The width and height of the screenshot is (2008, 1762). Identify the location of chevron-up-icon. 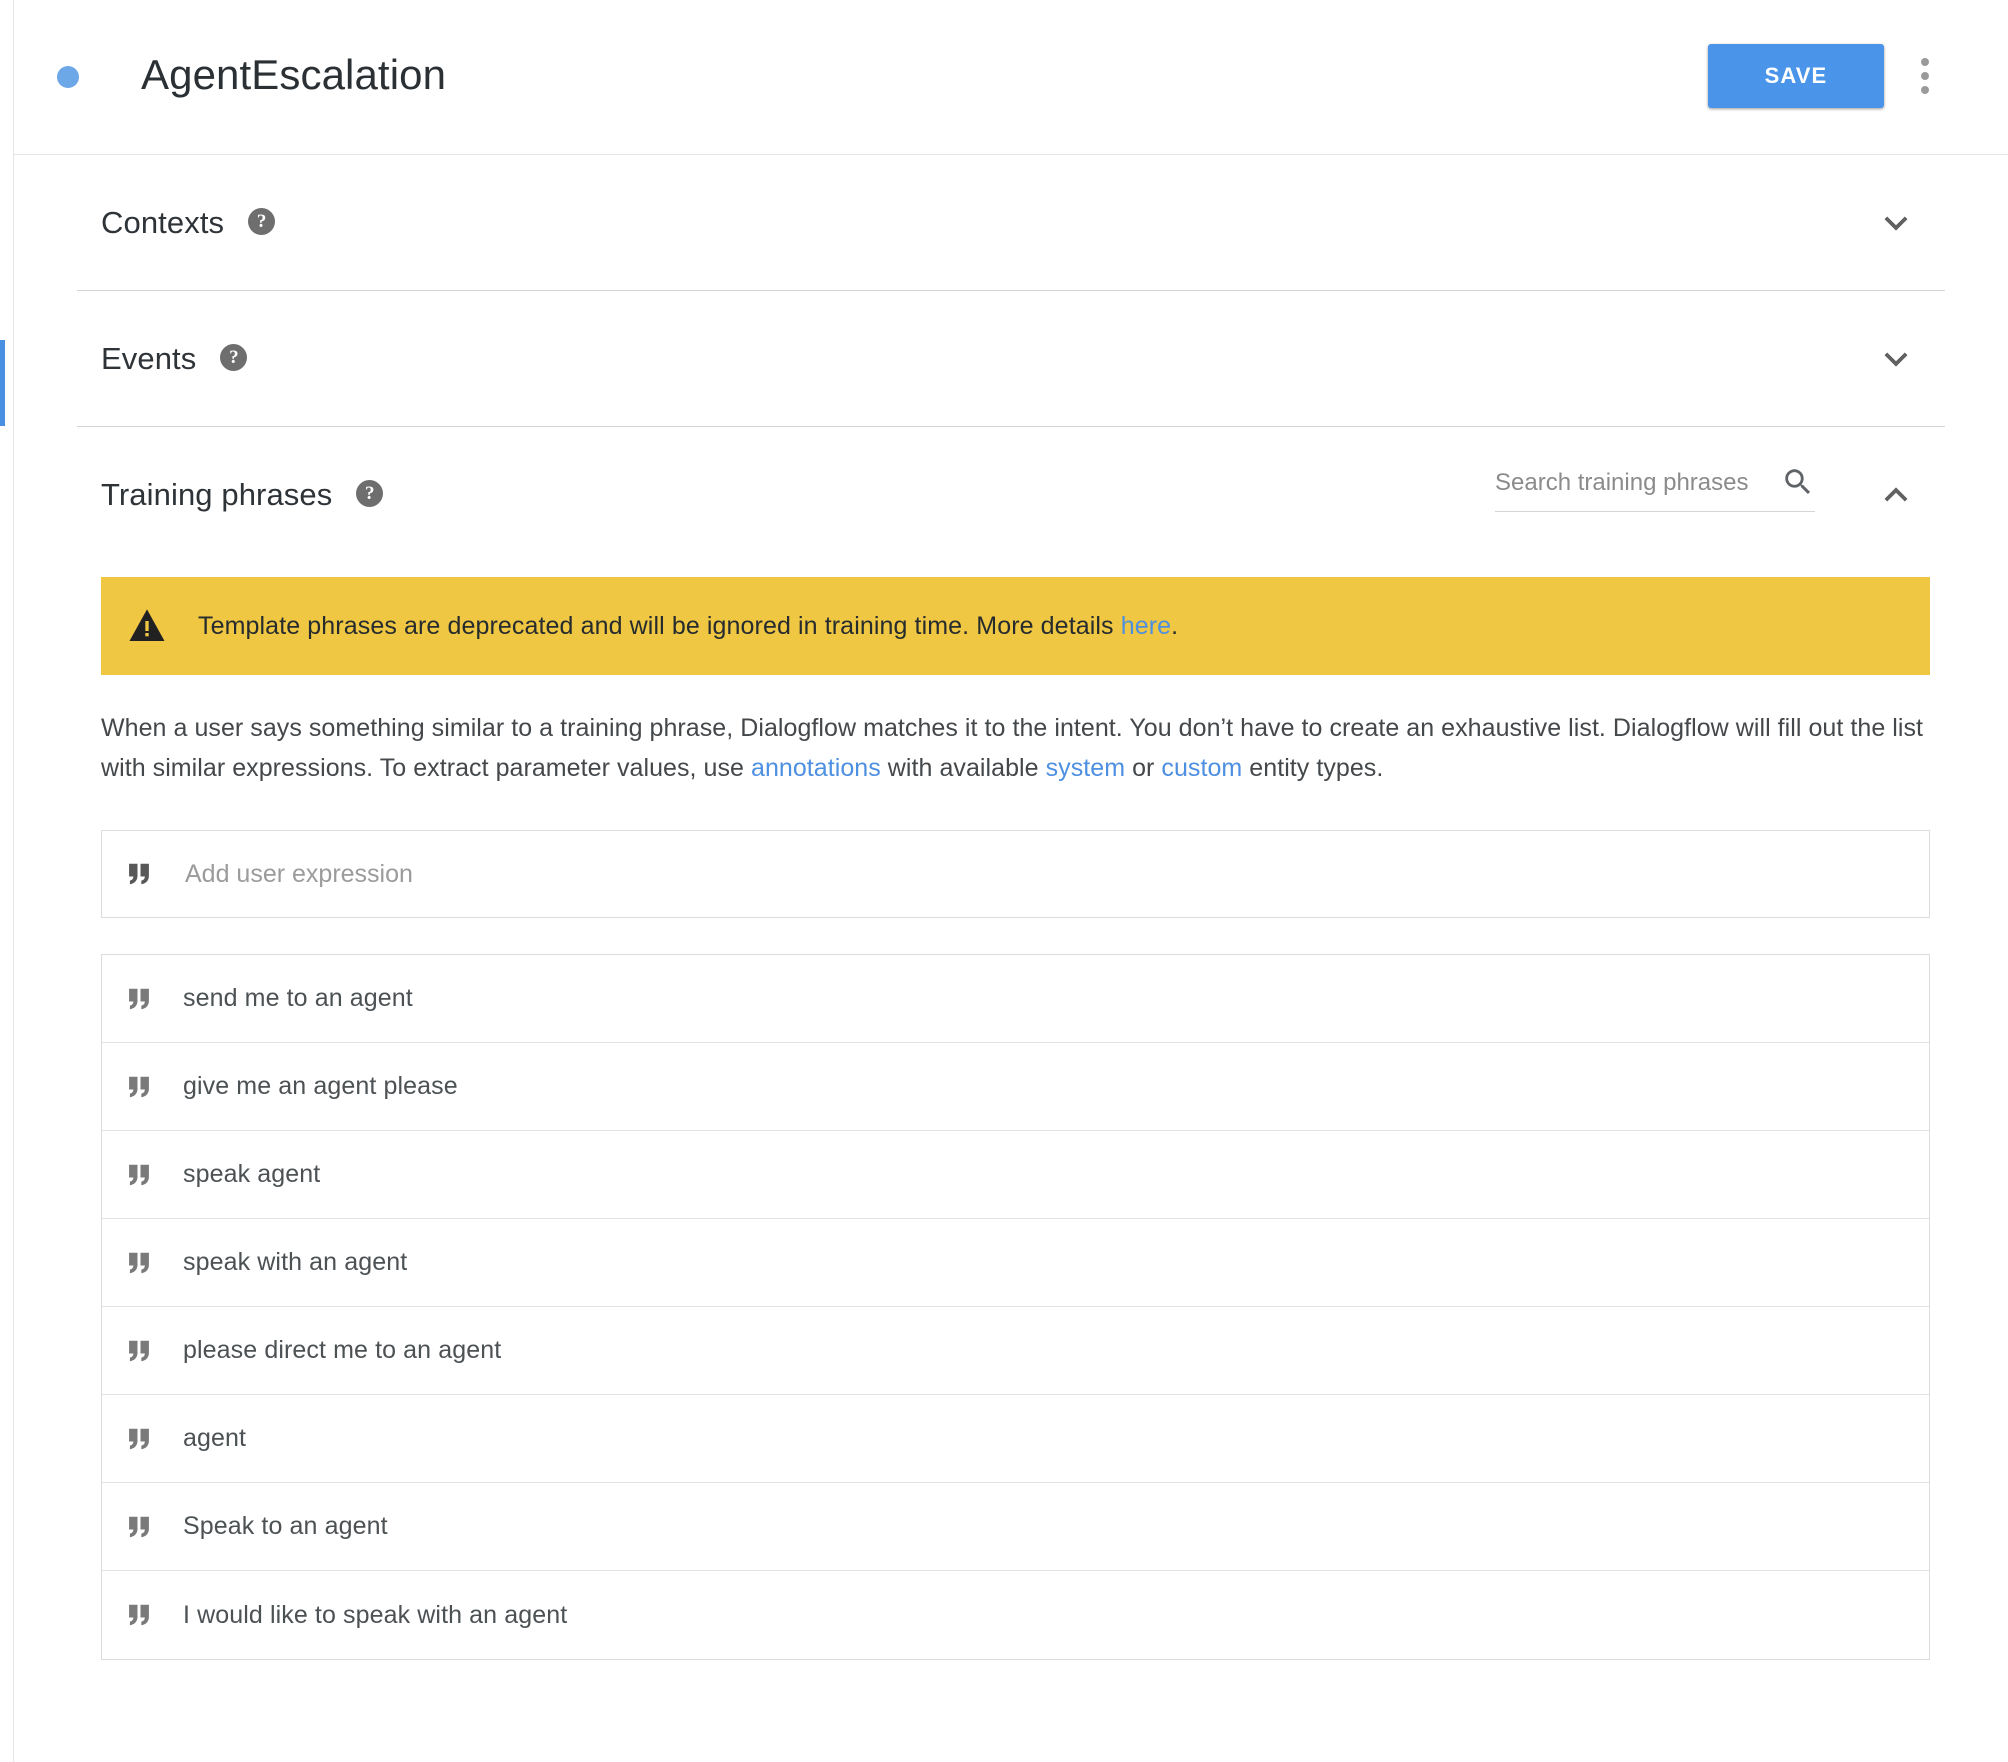
(1896, 495).